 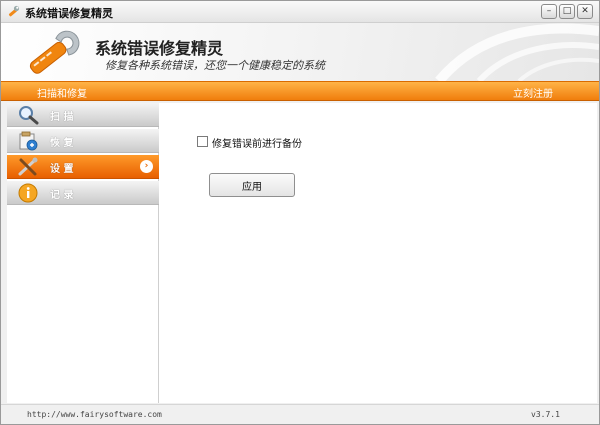 I want to click on close-button: ✕, so click(x=585, y=11).